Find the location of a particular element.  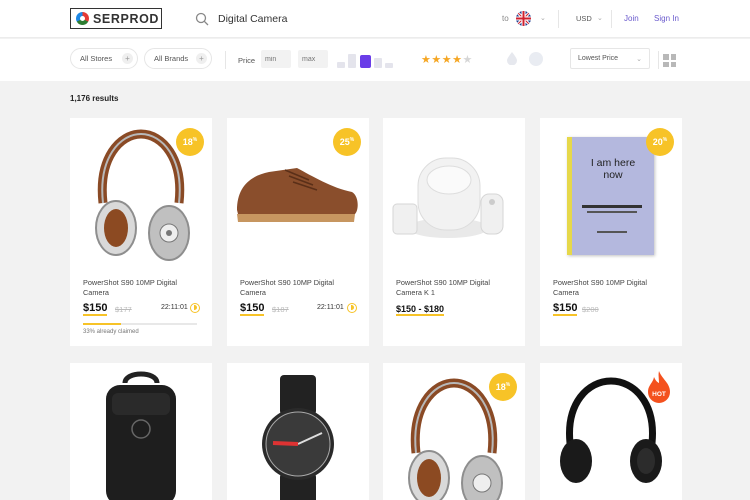

logo-mark-icon is located at coordinates (82, 18).